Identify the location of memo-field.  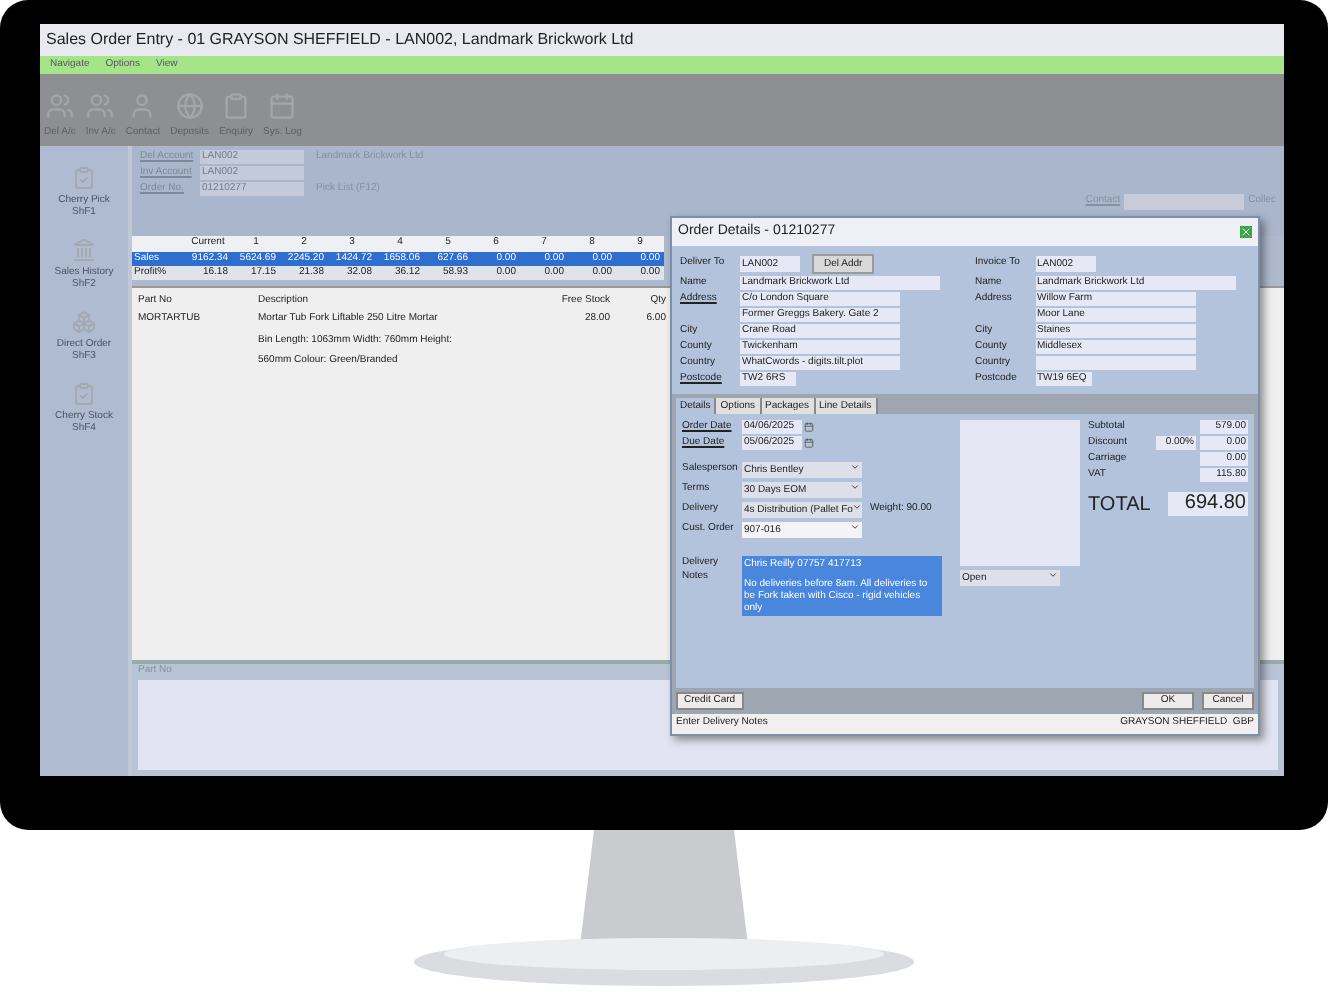
(1020, 493).